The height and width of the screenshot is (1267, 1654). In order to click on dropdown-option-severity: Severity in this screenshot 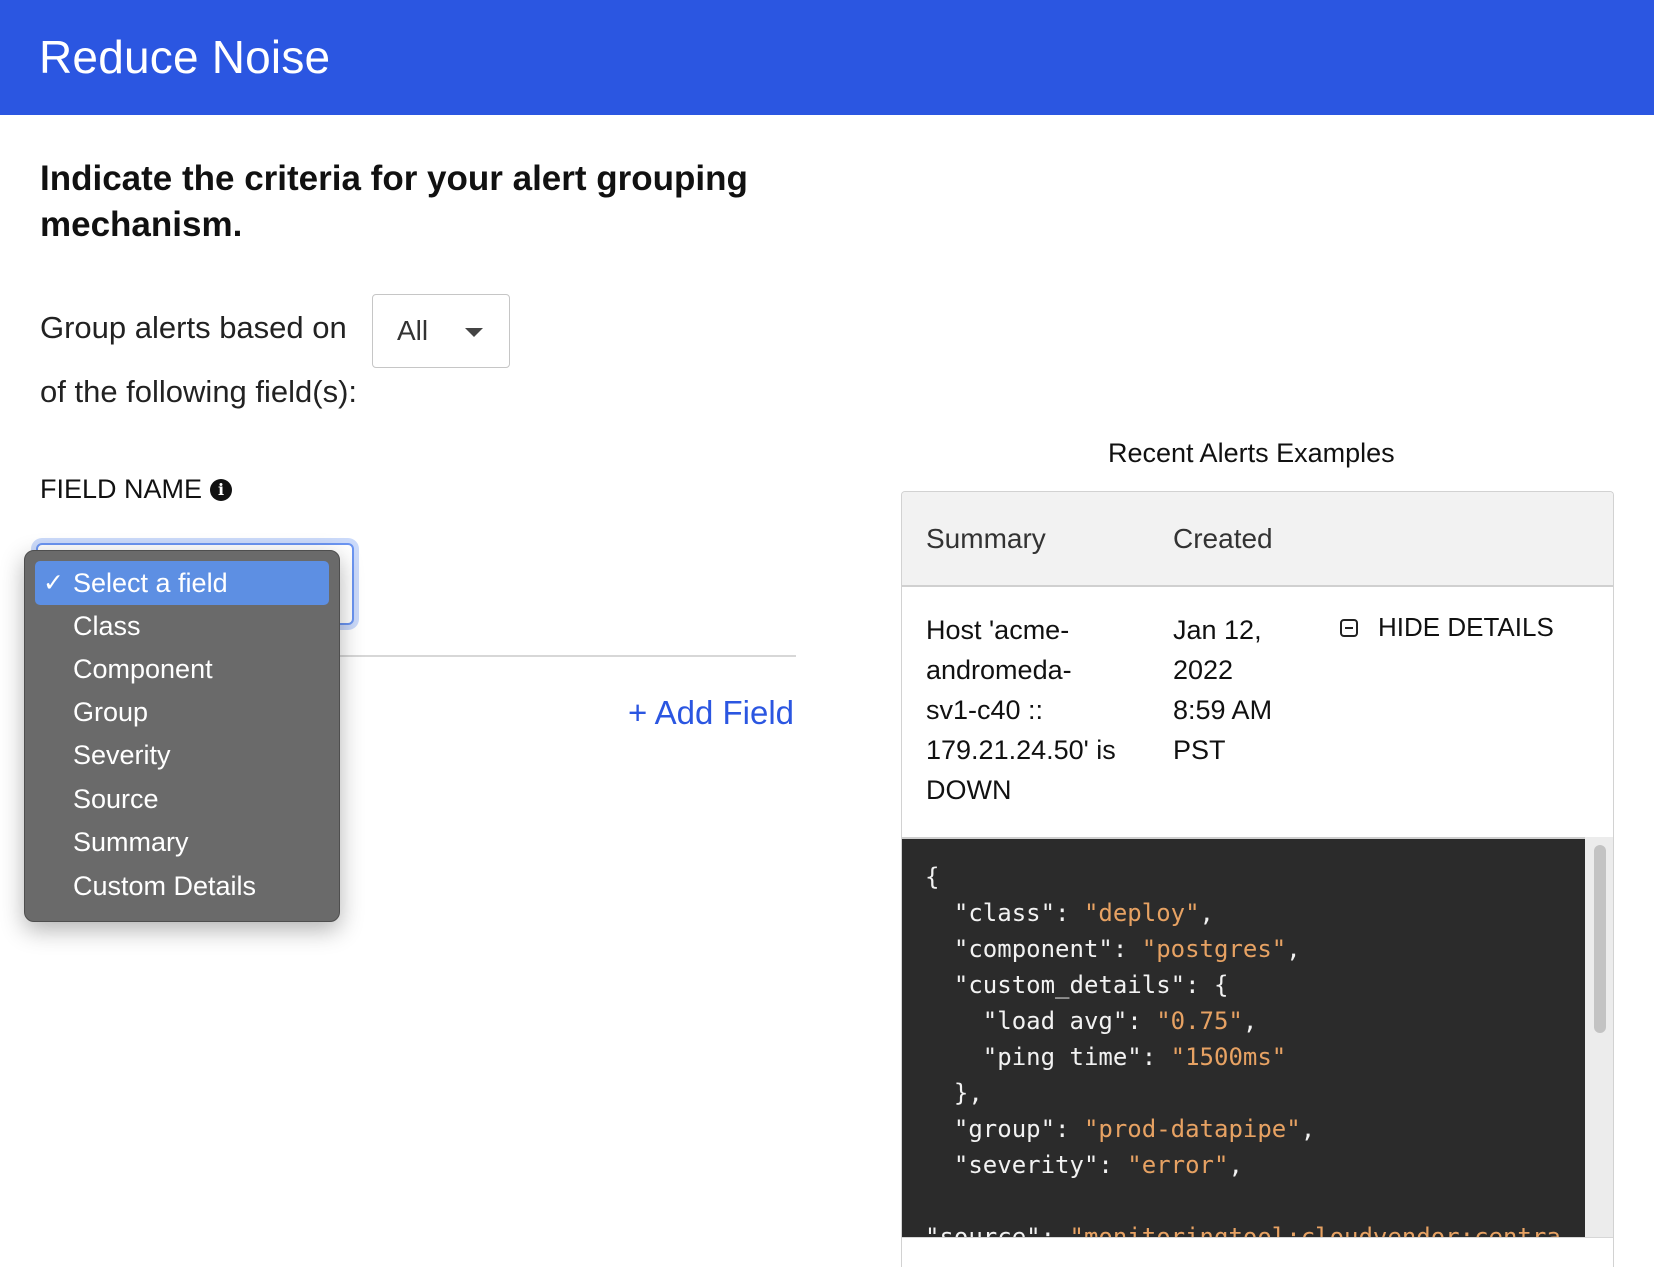, I will do `click(182, 755)`.